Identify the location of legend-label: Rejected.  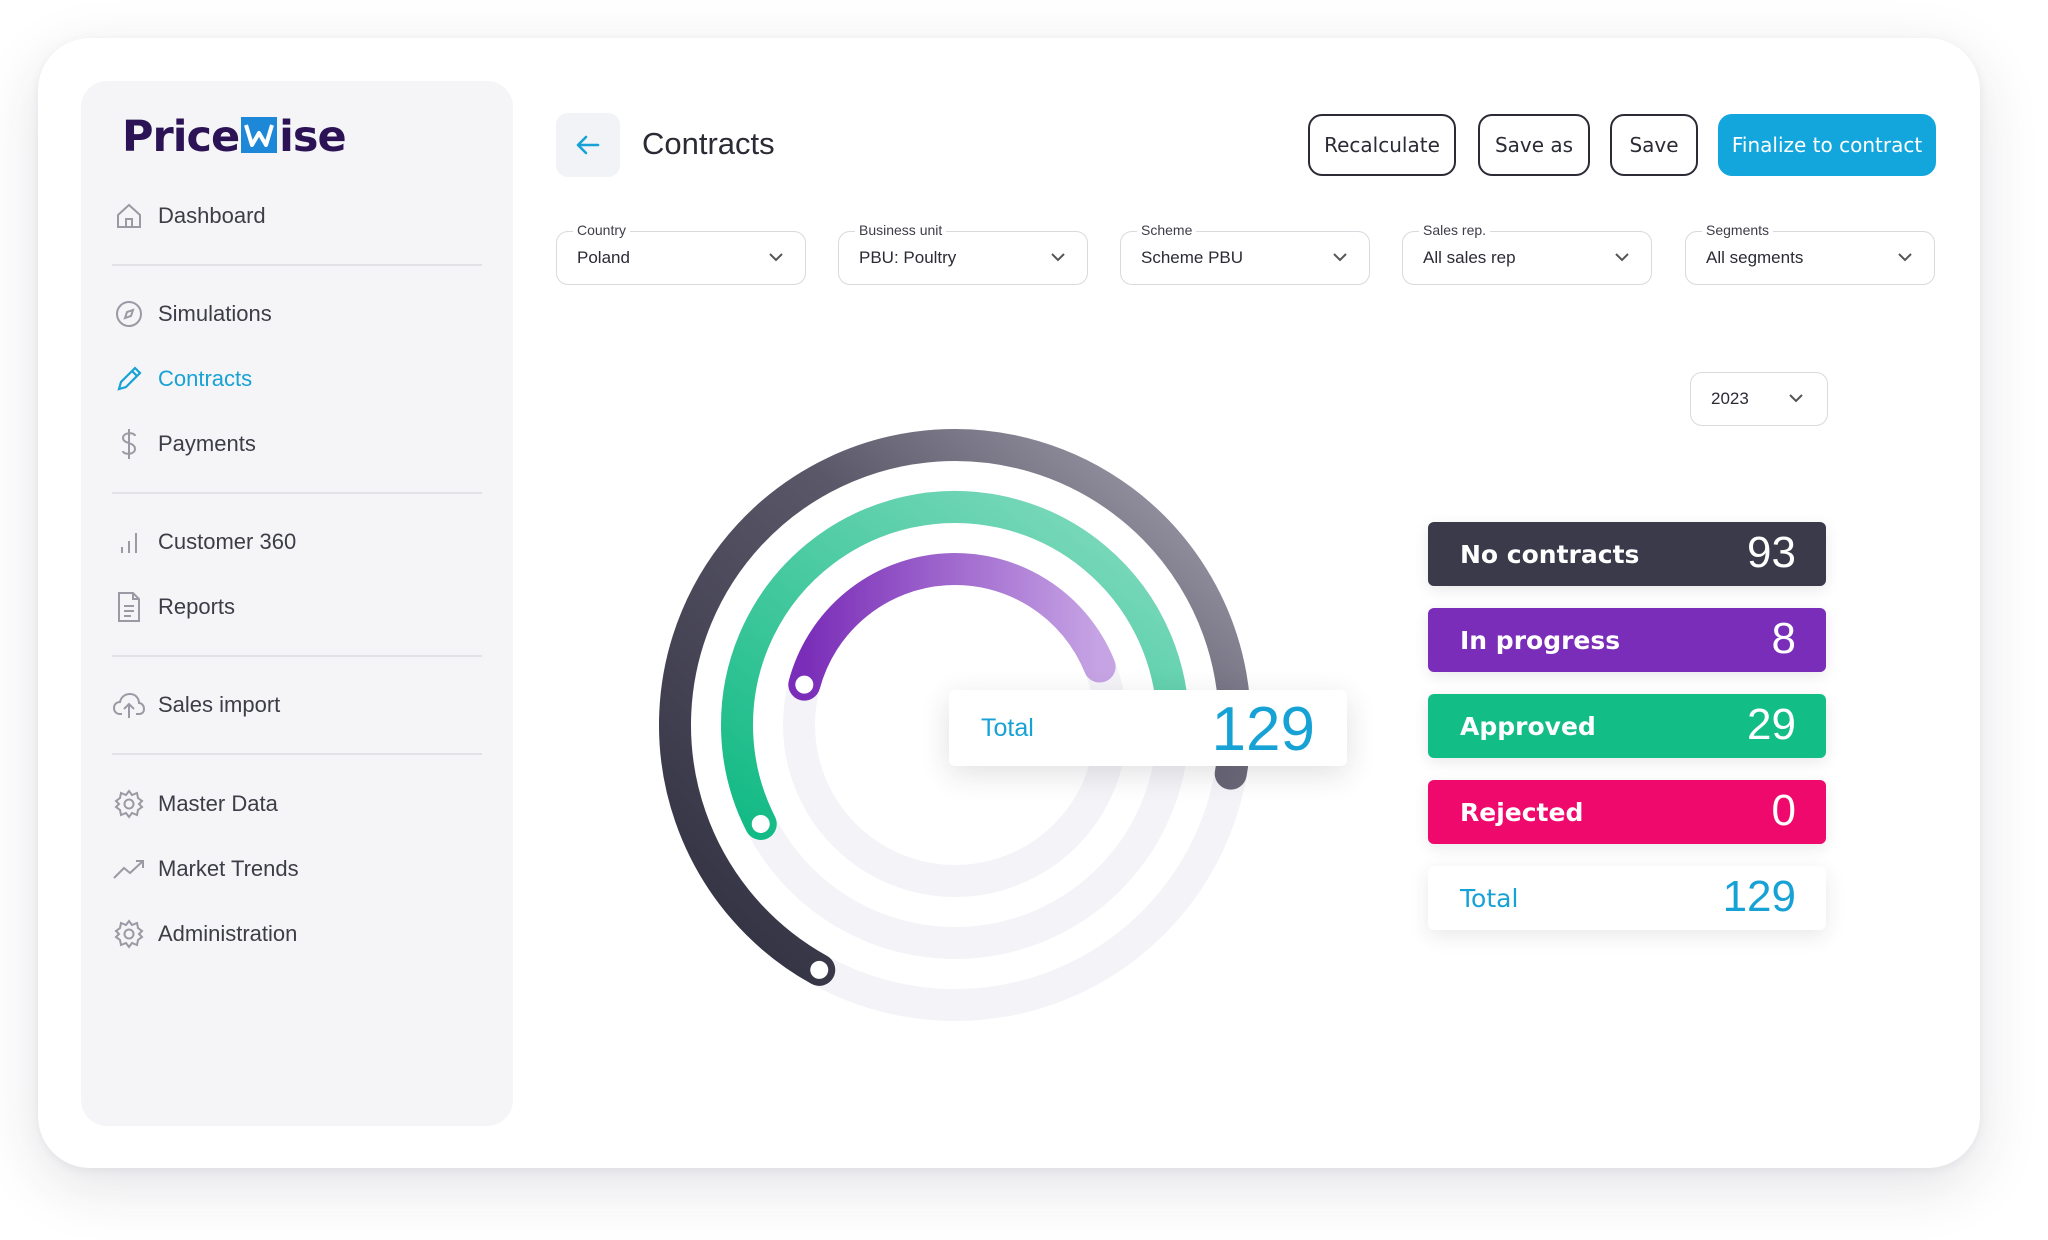
(1522, 812).